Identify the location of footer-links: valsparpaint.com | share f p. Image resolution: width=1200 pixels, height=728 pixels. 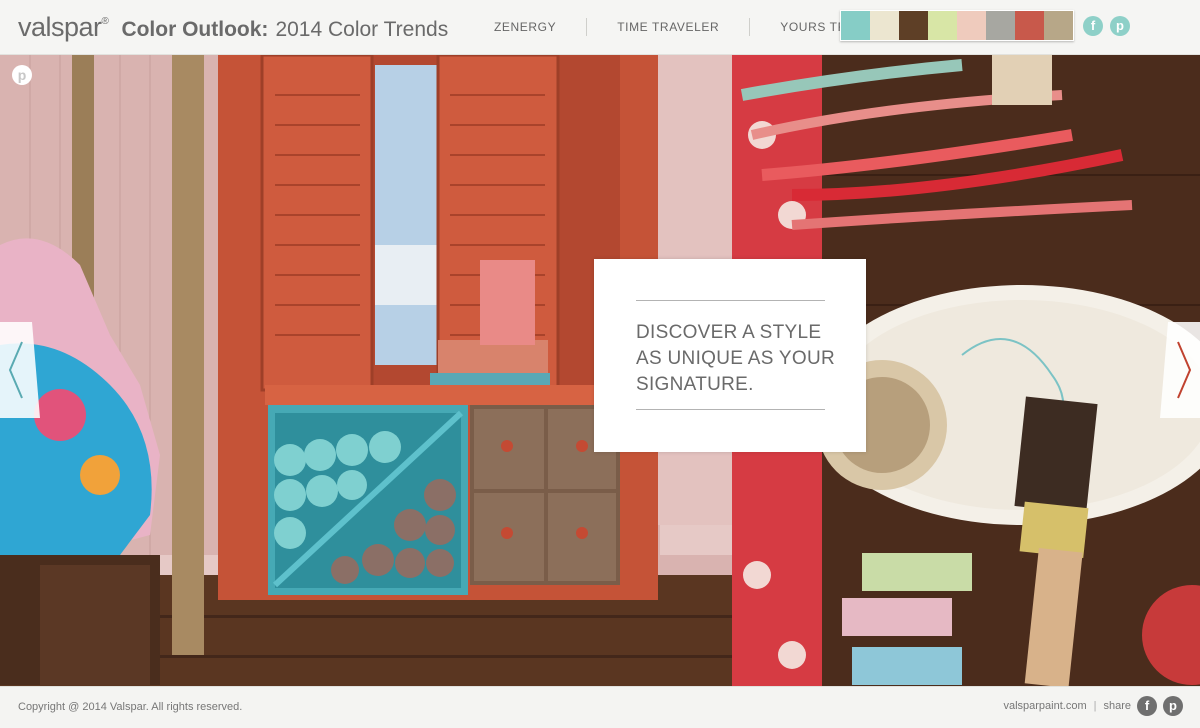
(1093, 706).